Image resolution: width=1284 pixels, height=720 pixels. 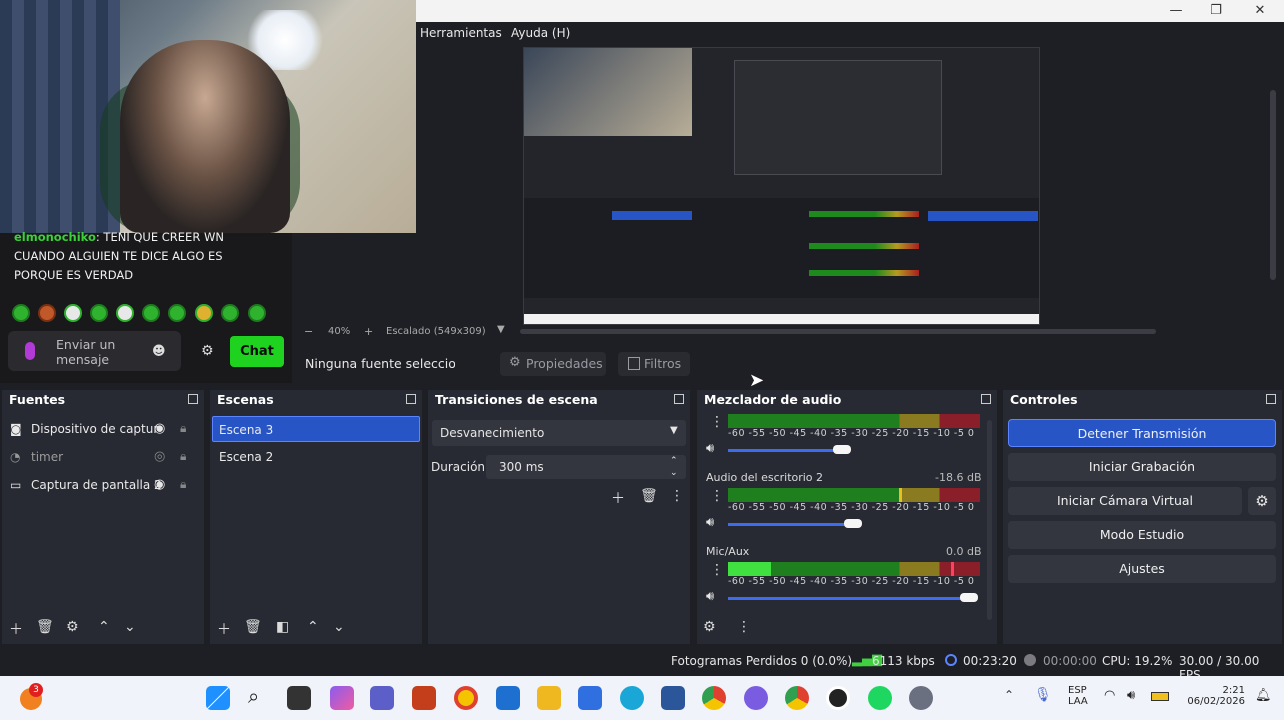 What do you see at coordinates (1260, 11) in the screenshot?
I see `close-button: ✕` at bounding box center [1260, 11].